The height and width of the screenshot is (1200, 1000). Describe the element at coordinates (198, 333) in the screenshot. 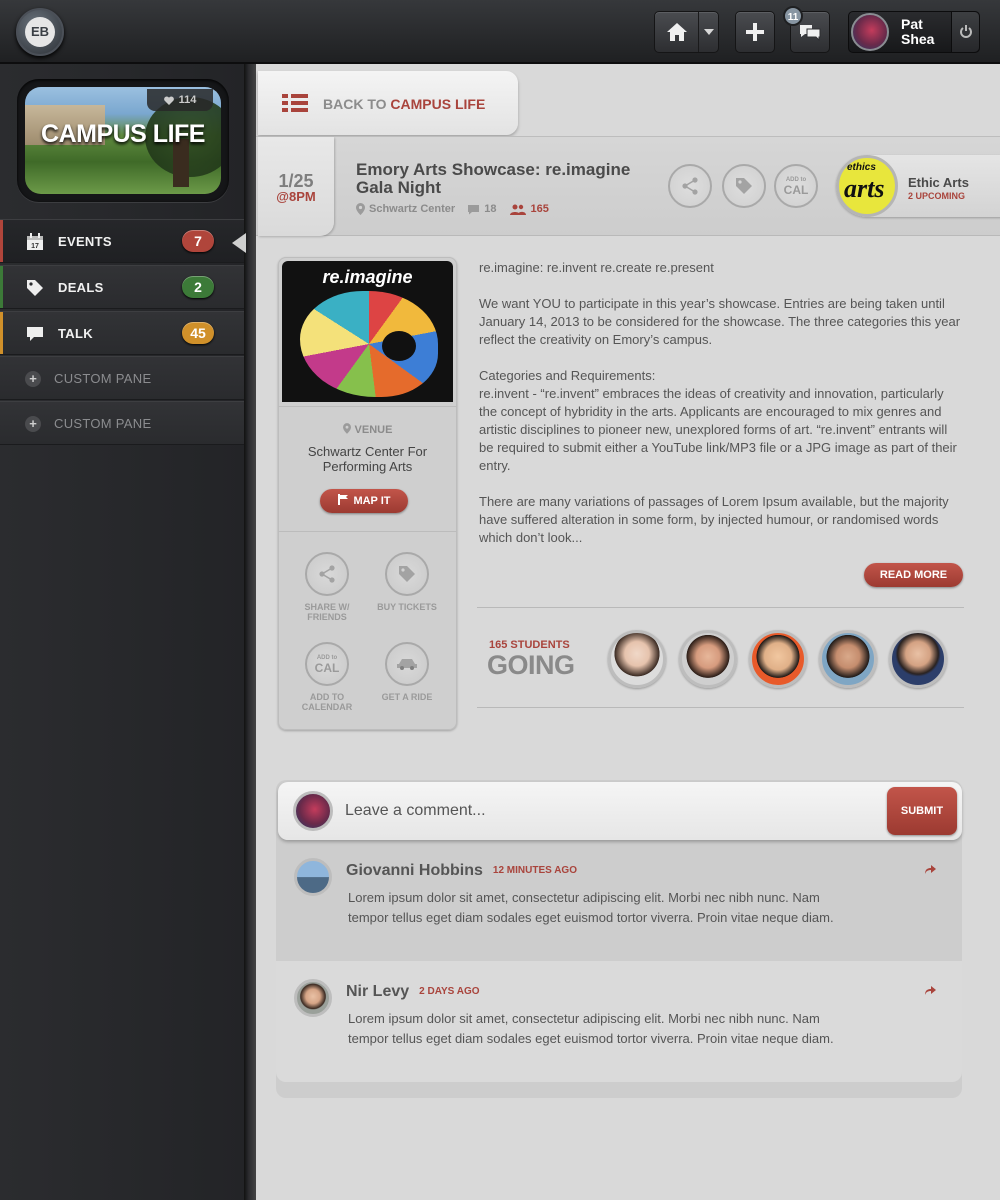

I see `talk-count-badge: 45` at that location.